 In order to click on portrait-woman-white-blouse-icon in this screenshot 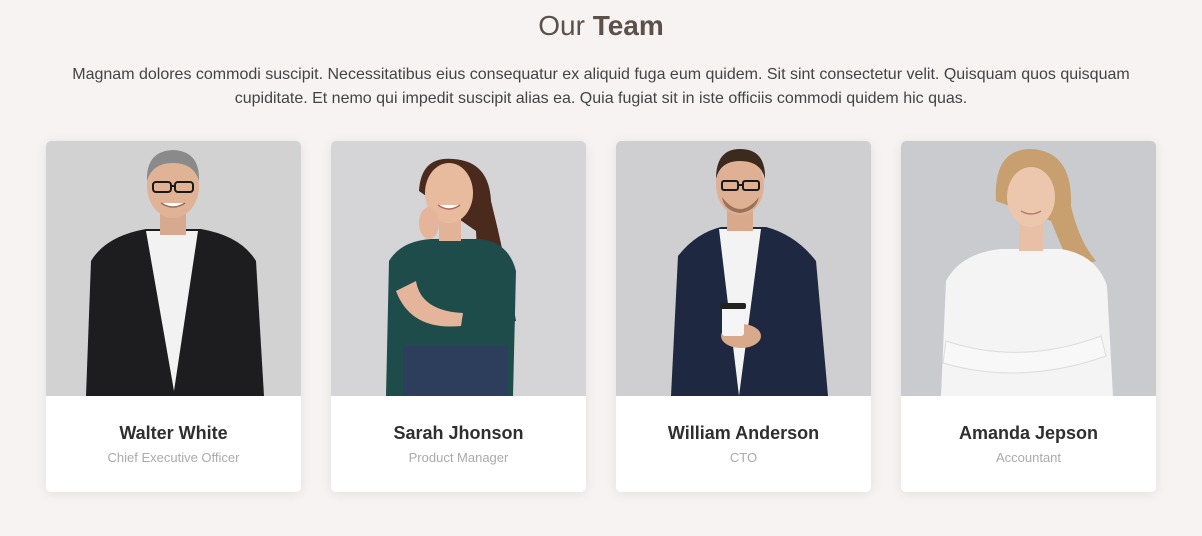, I will do `click(1028, 268)`.